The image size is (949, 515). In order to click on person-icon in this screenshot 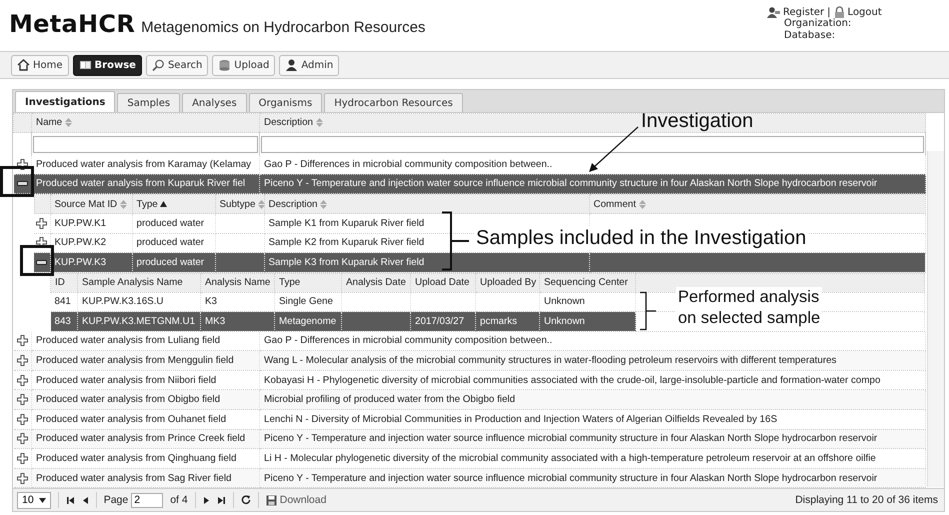, I will do `click(291, 65)`.